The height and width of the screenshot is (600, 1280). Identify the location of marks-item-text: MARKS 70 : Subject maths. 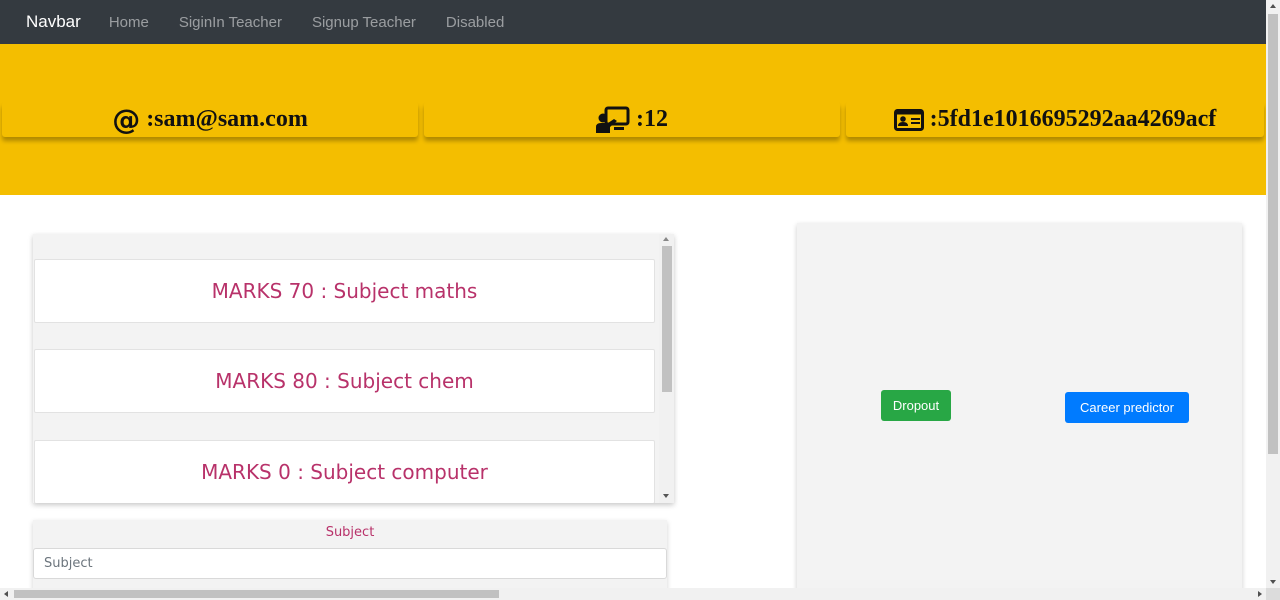
(344, 291).